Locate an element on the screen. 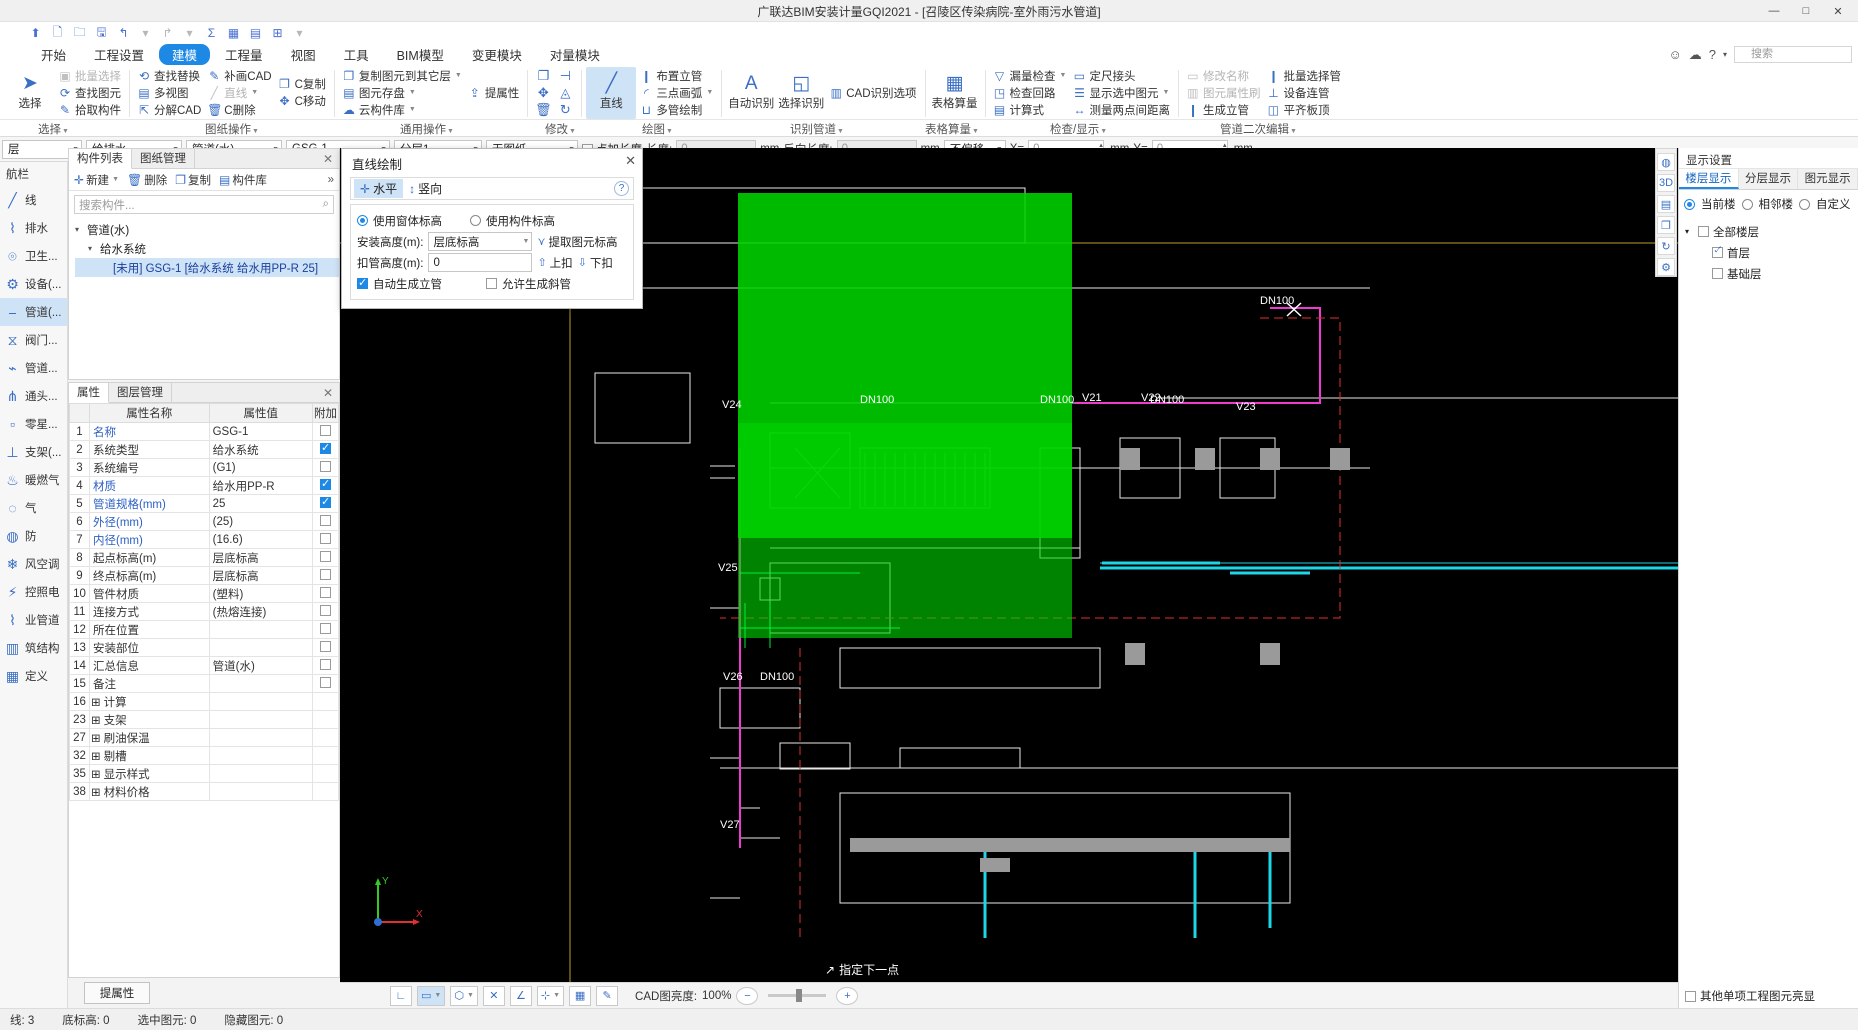 This screenshot has width=1858, height=1030. maximize-button: □ is located at coordinates (1806, 11).